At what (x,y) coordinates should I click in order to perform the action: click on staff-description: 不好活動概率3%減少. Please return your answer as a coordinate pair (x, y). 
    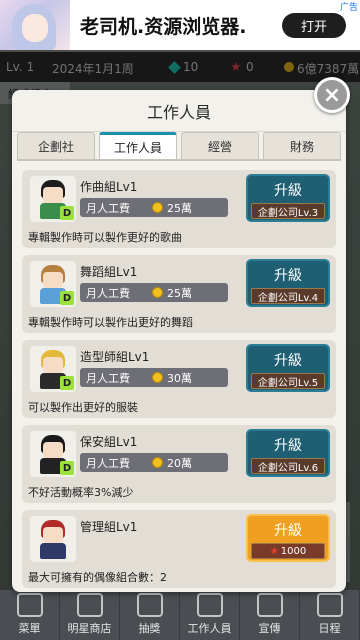
    Looking at the image, I should click on (81, 492).